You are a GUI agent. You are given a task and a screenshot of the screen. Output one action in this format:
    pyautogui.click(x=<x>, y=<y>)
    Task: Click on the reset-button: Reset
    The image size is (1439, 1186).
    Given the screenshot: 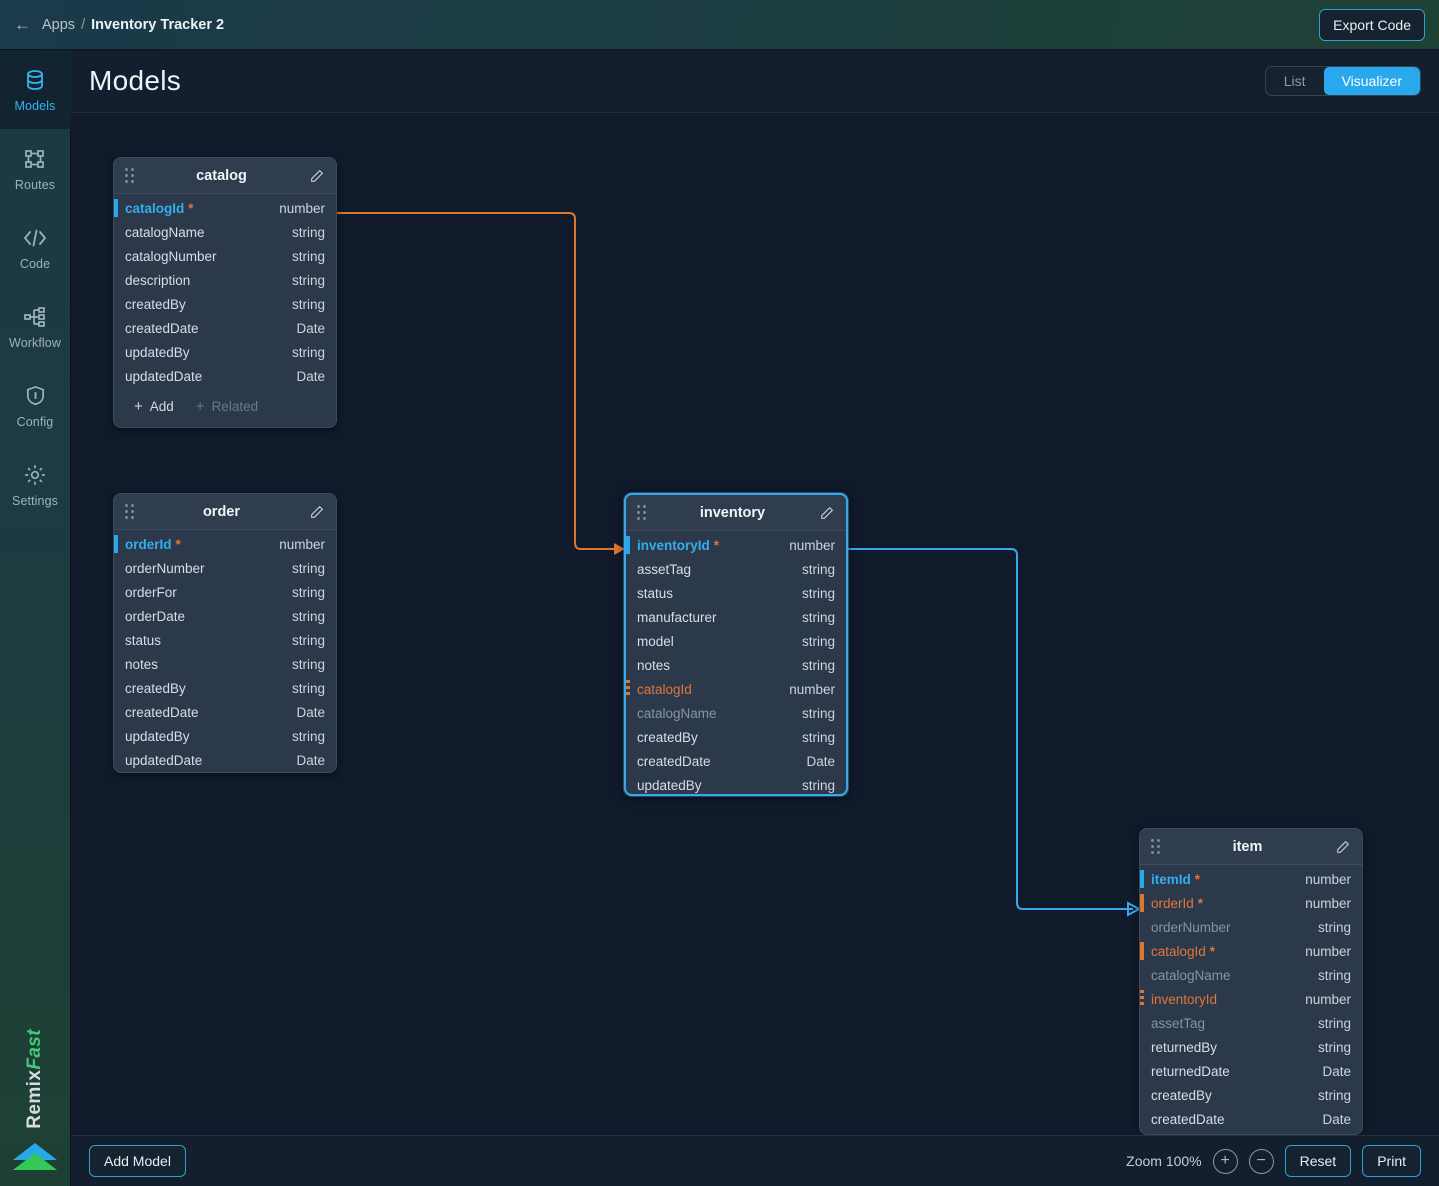 What is the action you would take?
    pyautogui.click(x=1318, y=1161)
    